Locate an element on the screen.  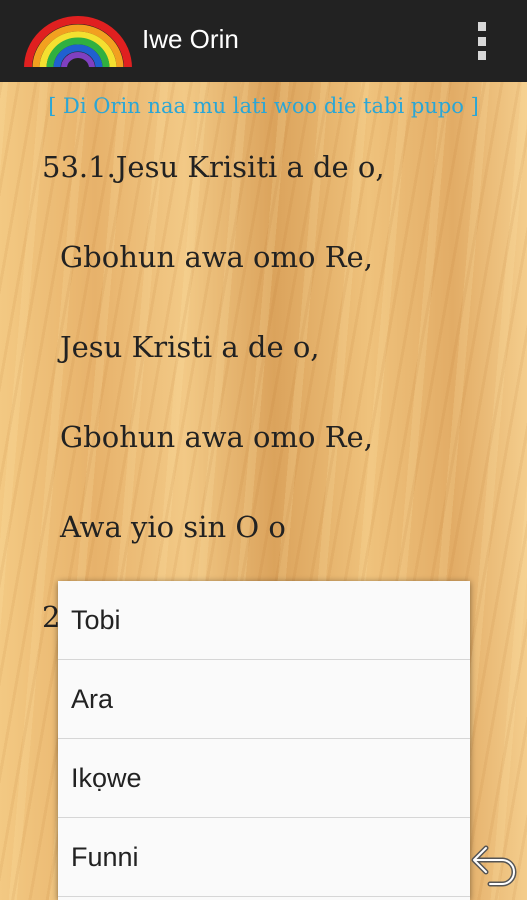
menu-item-funni: Funni is located at coordinates (264, 857).